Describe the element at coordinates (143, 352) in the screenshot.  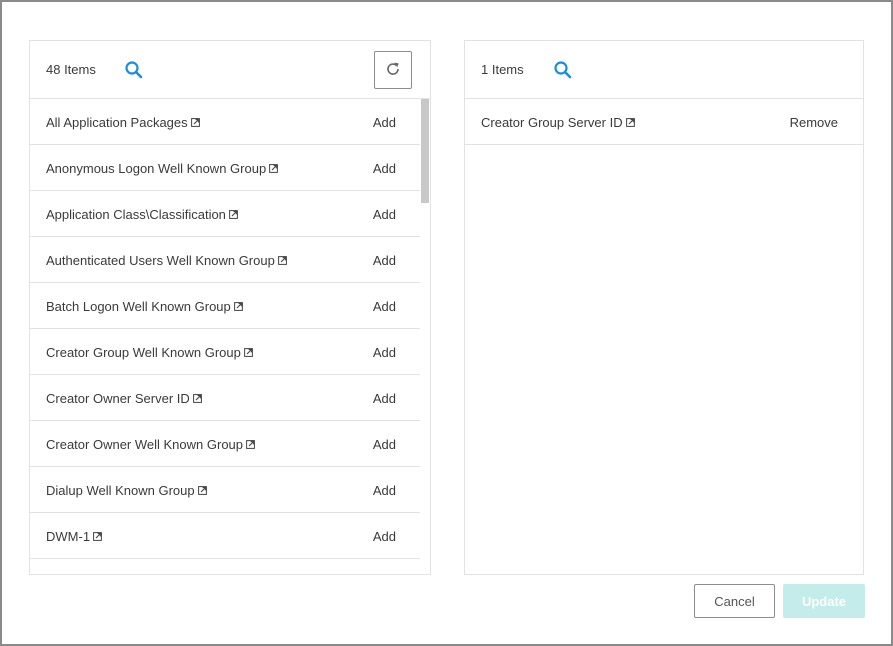
I see `item-name-text: Creator Group Well Known Group` at that location.